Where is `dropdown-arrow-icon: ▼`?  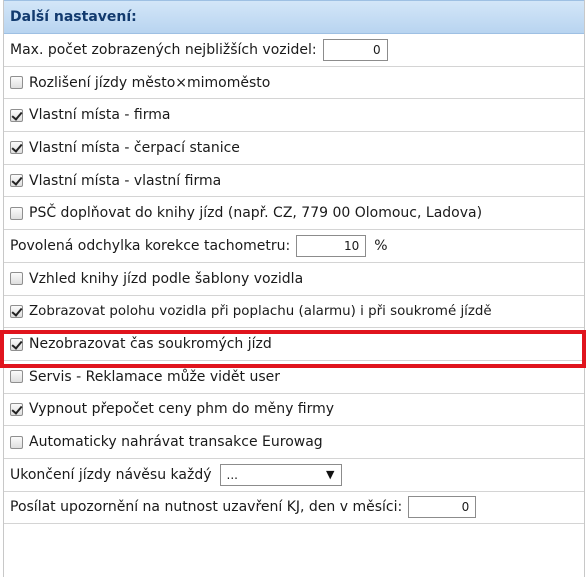 dropdown-arrow-icon: ▼ is located at coordinates (330, 475).